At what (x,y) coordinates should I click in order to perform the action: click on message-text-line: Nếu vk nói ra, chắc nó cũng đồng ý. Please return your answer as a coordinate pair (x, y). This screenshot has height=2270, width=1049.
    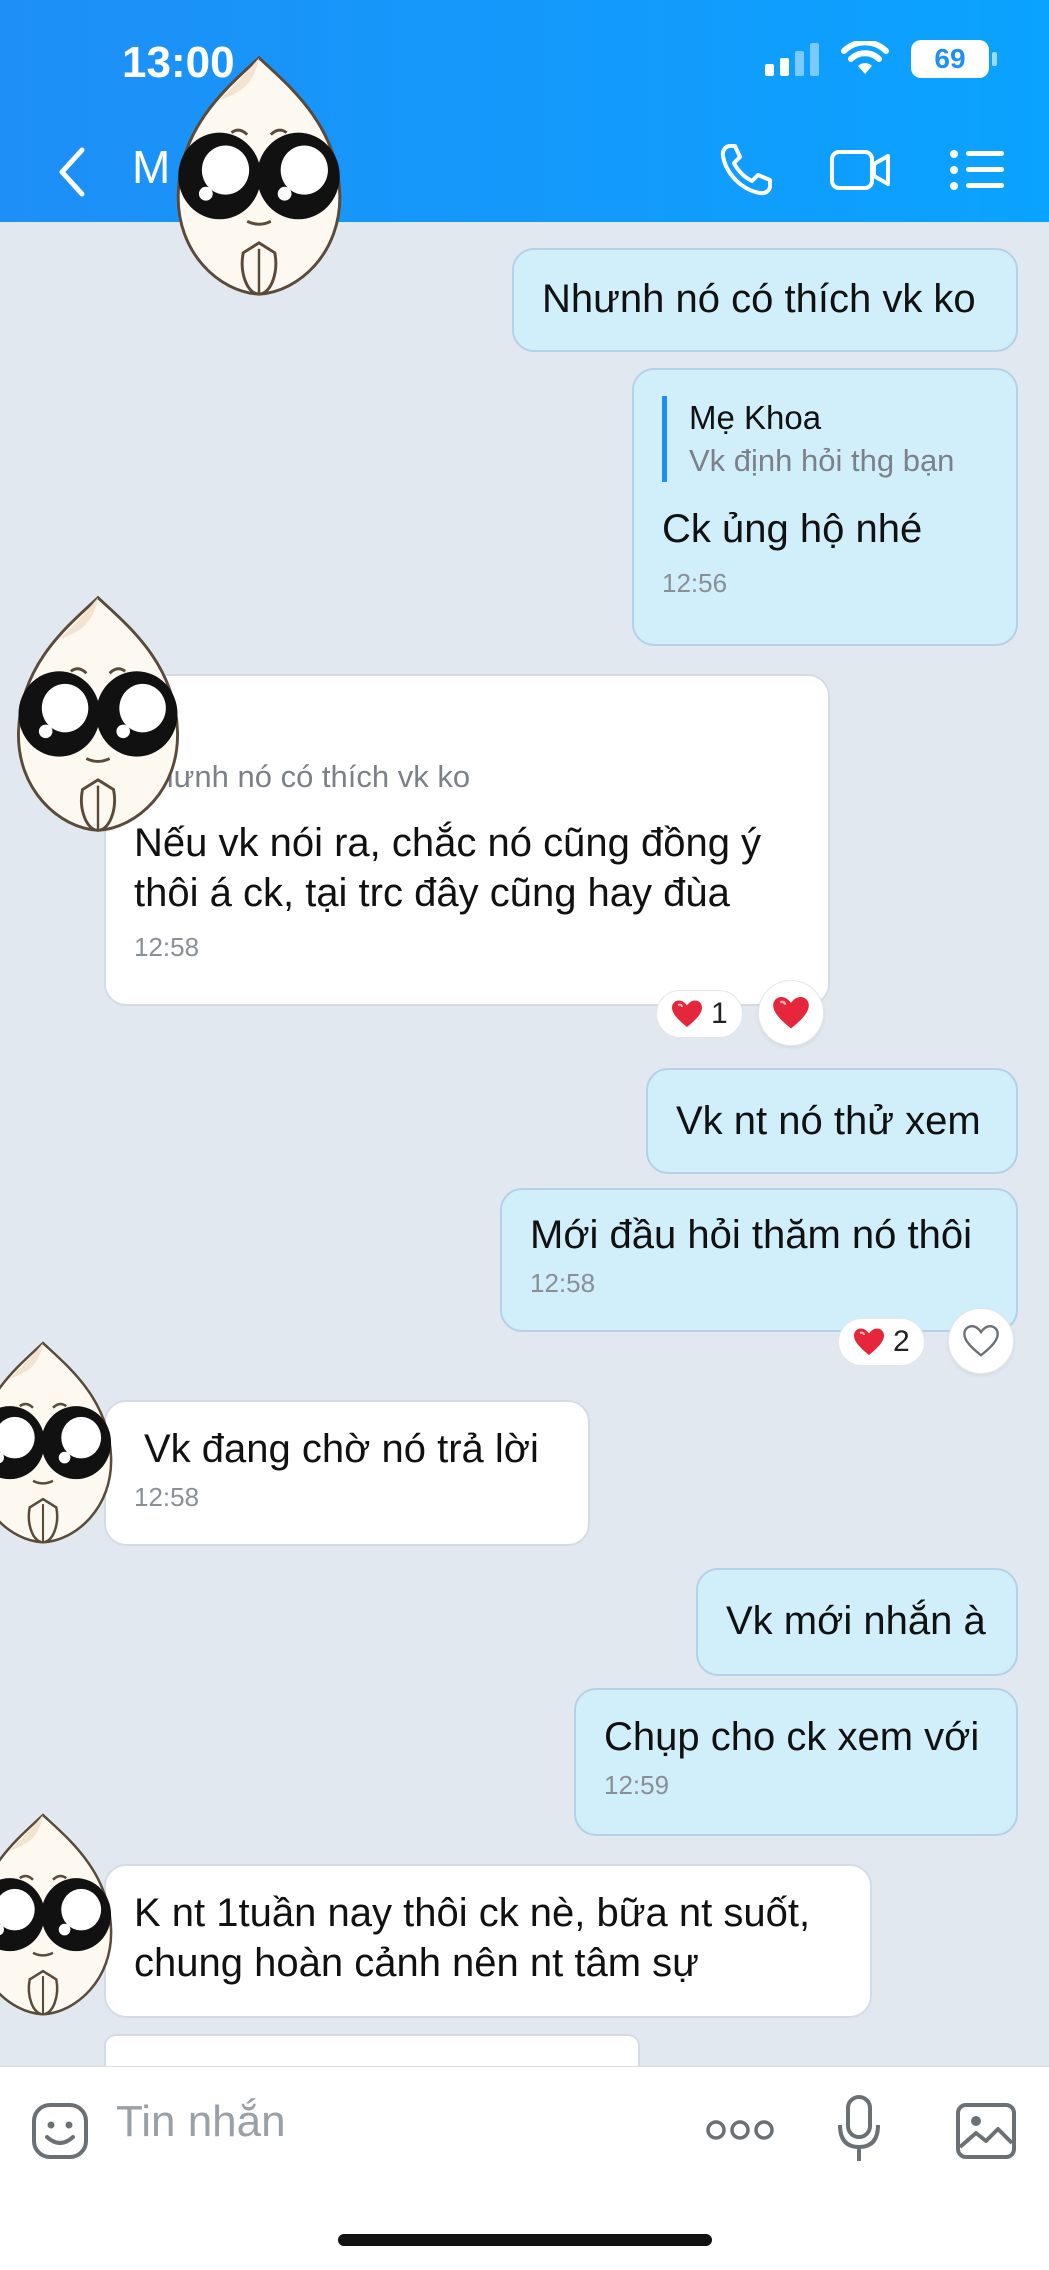
    Looking at the image, I should click on (448, 843).